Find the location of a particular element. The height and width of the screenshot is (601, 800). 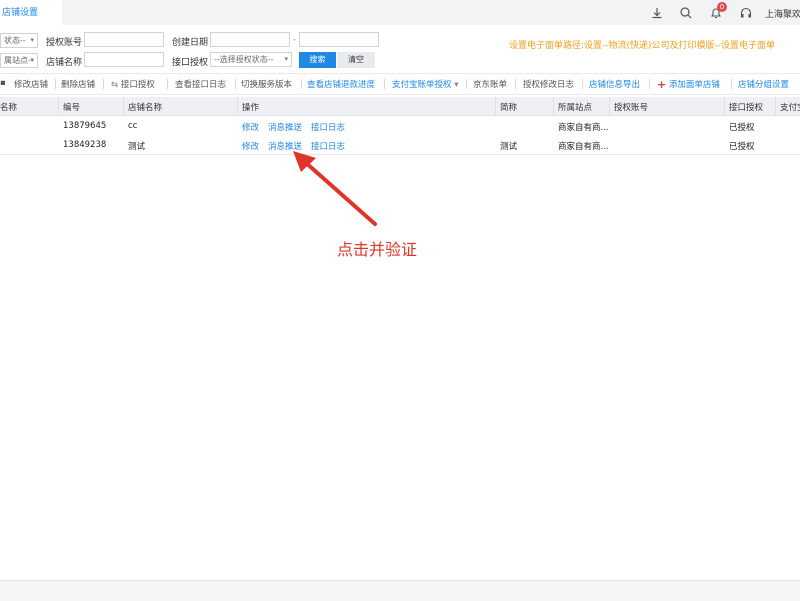

header-id: 编号 is located at coordinates (72, 108).